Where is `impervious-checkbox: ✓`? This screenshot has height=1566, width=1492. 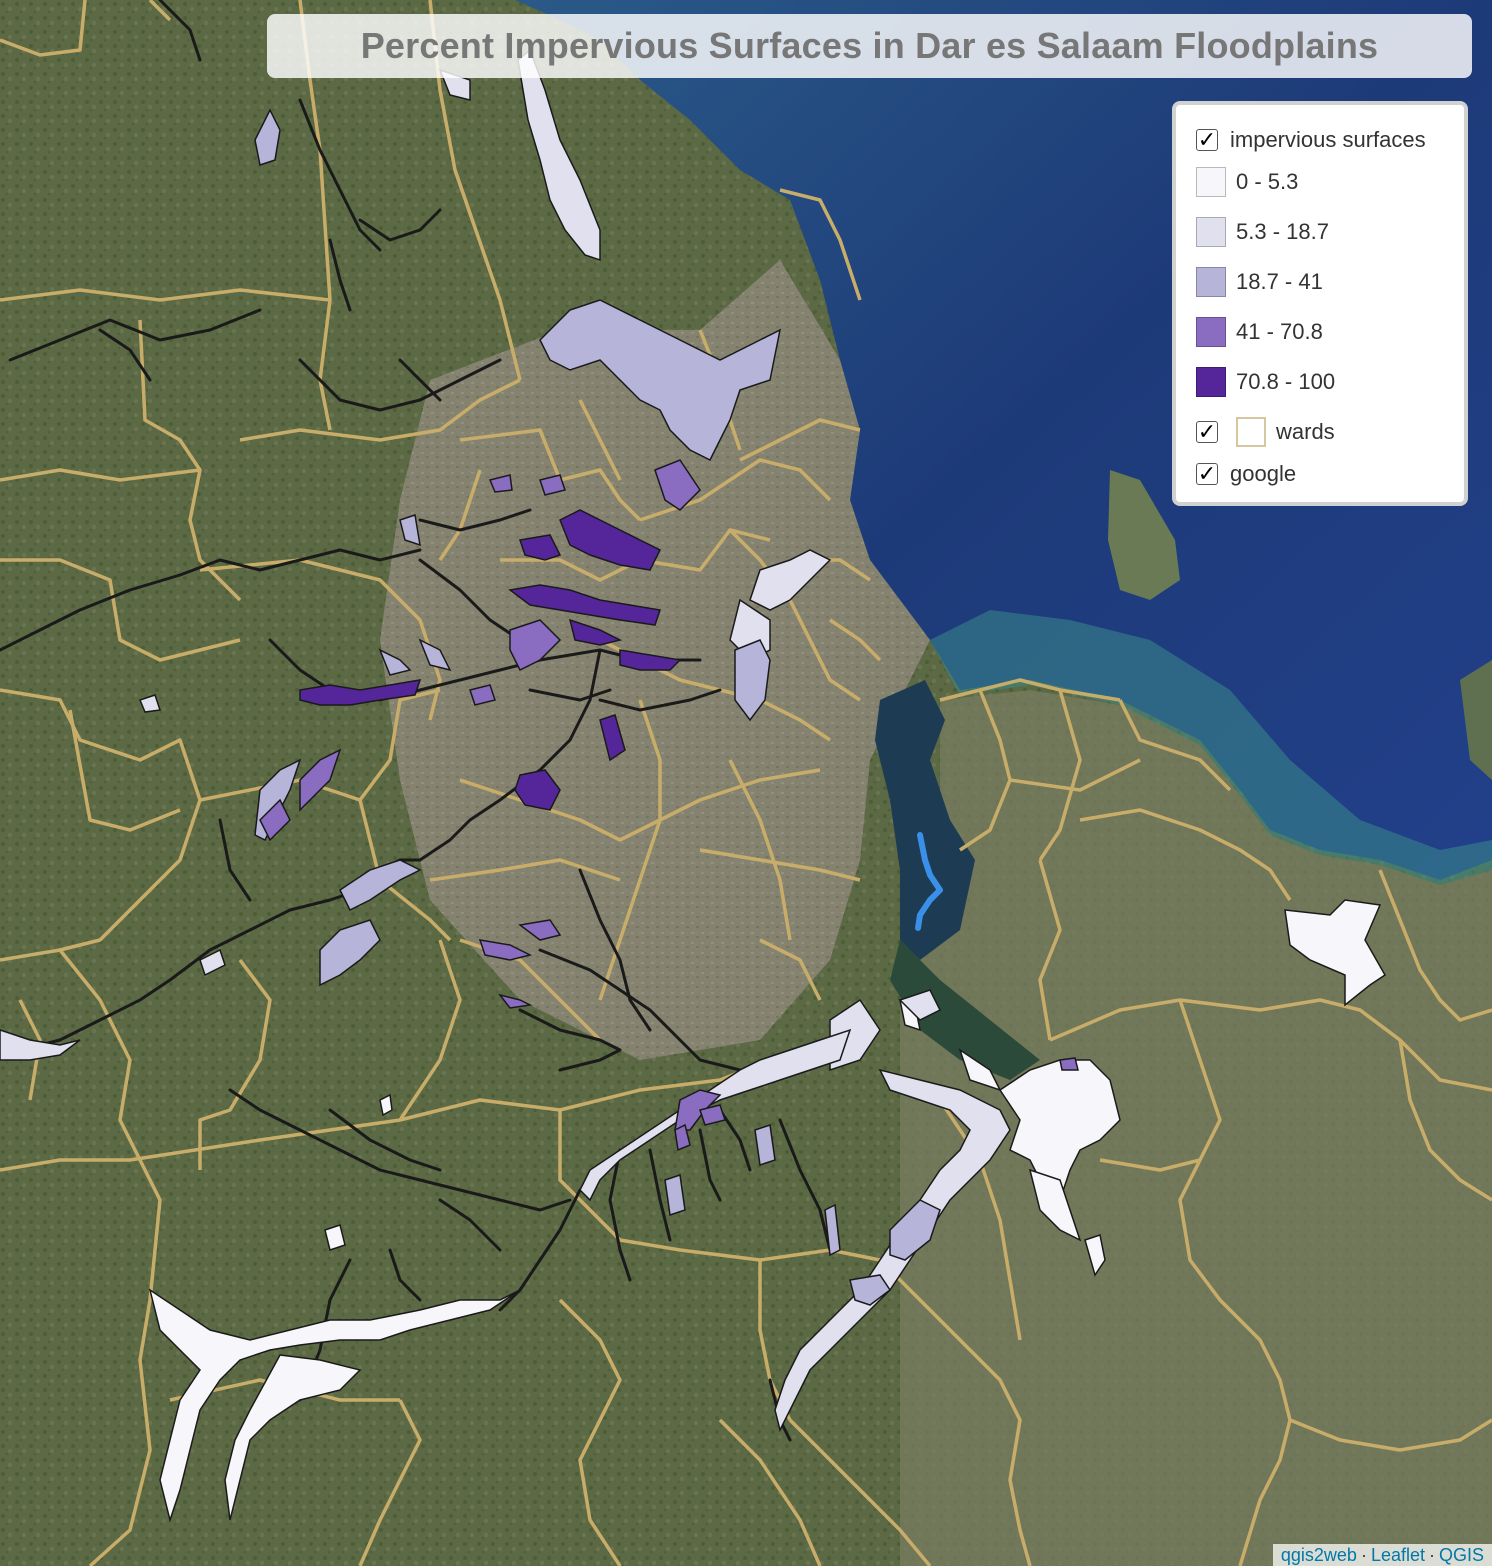 impervious-checkbox: ✓ is located at coordinates (1207, 140).